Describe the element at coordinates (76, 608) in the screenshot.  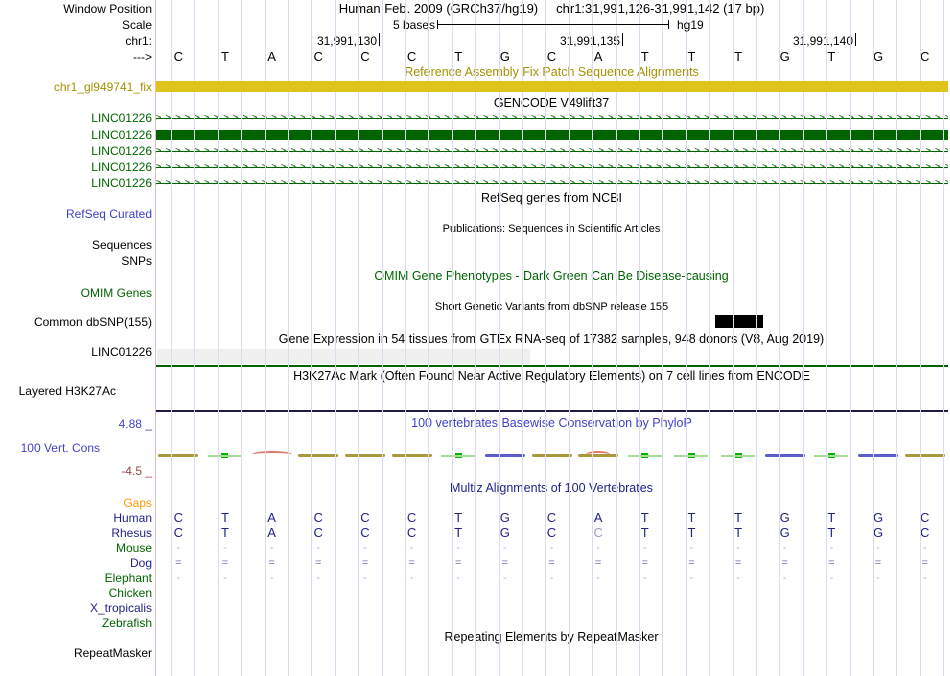
I see `track-label-x-tropicalis-27: X_tropicalis` at that location.